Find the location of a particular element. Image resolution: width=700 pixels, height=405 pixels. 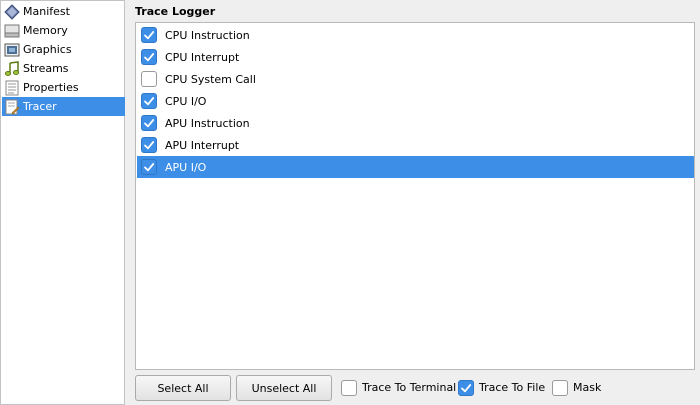

sidebar-item-label: Streams is located at coordinates (46, 68).